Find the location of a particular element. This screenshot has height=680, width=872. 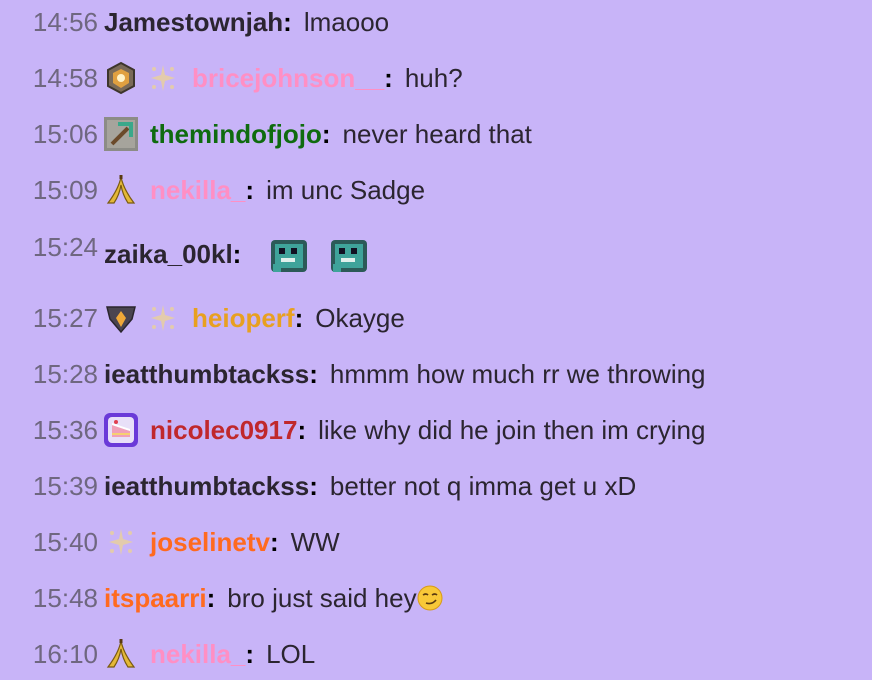

chat-message: 15:09 nekilla_ : im unc Sadge is located at coordinates (436, 190).